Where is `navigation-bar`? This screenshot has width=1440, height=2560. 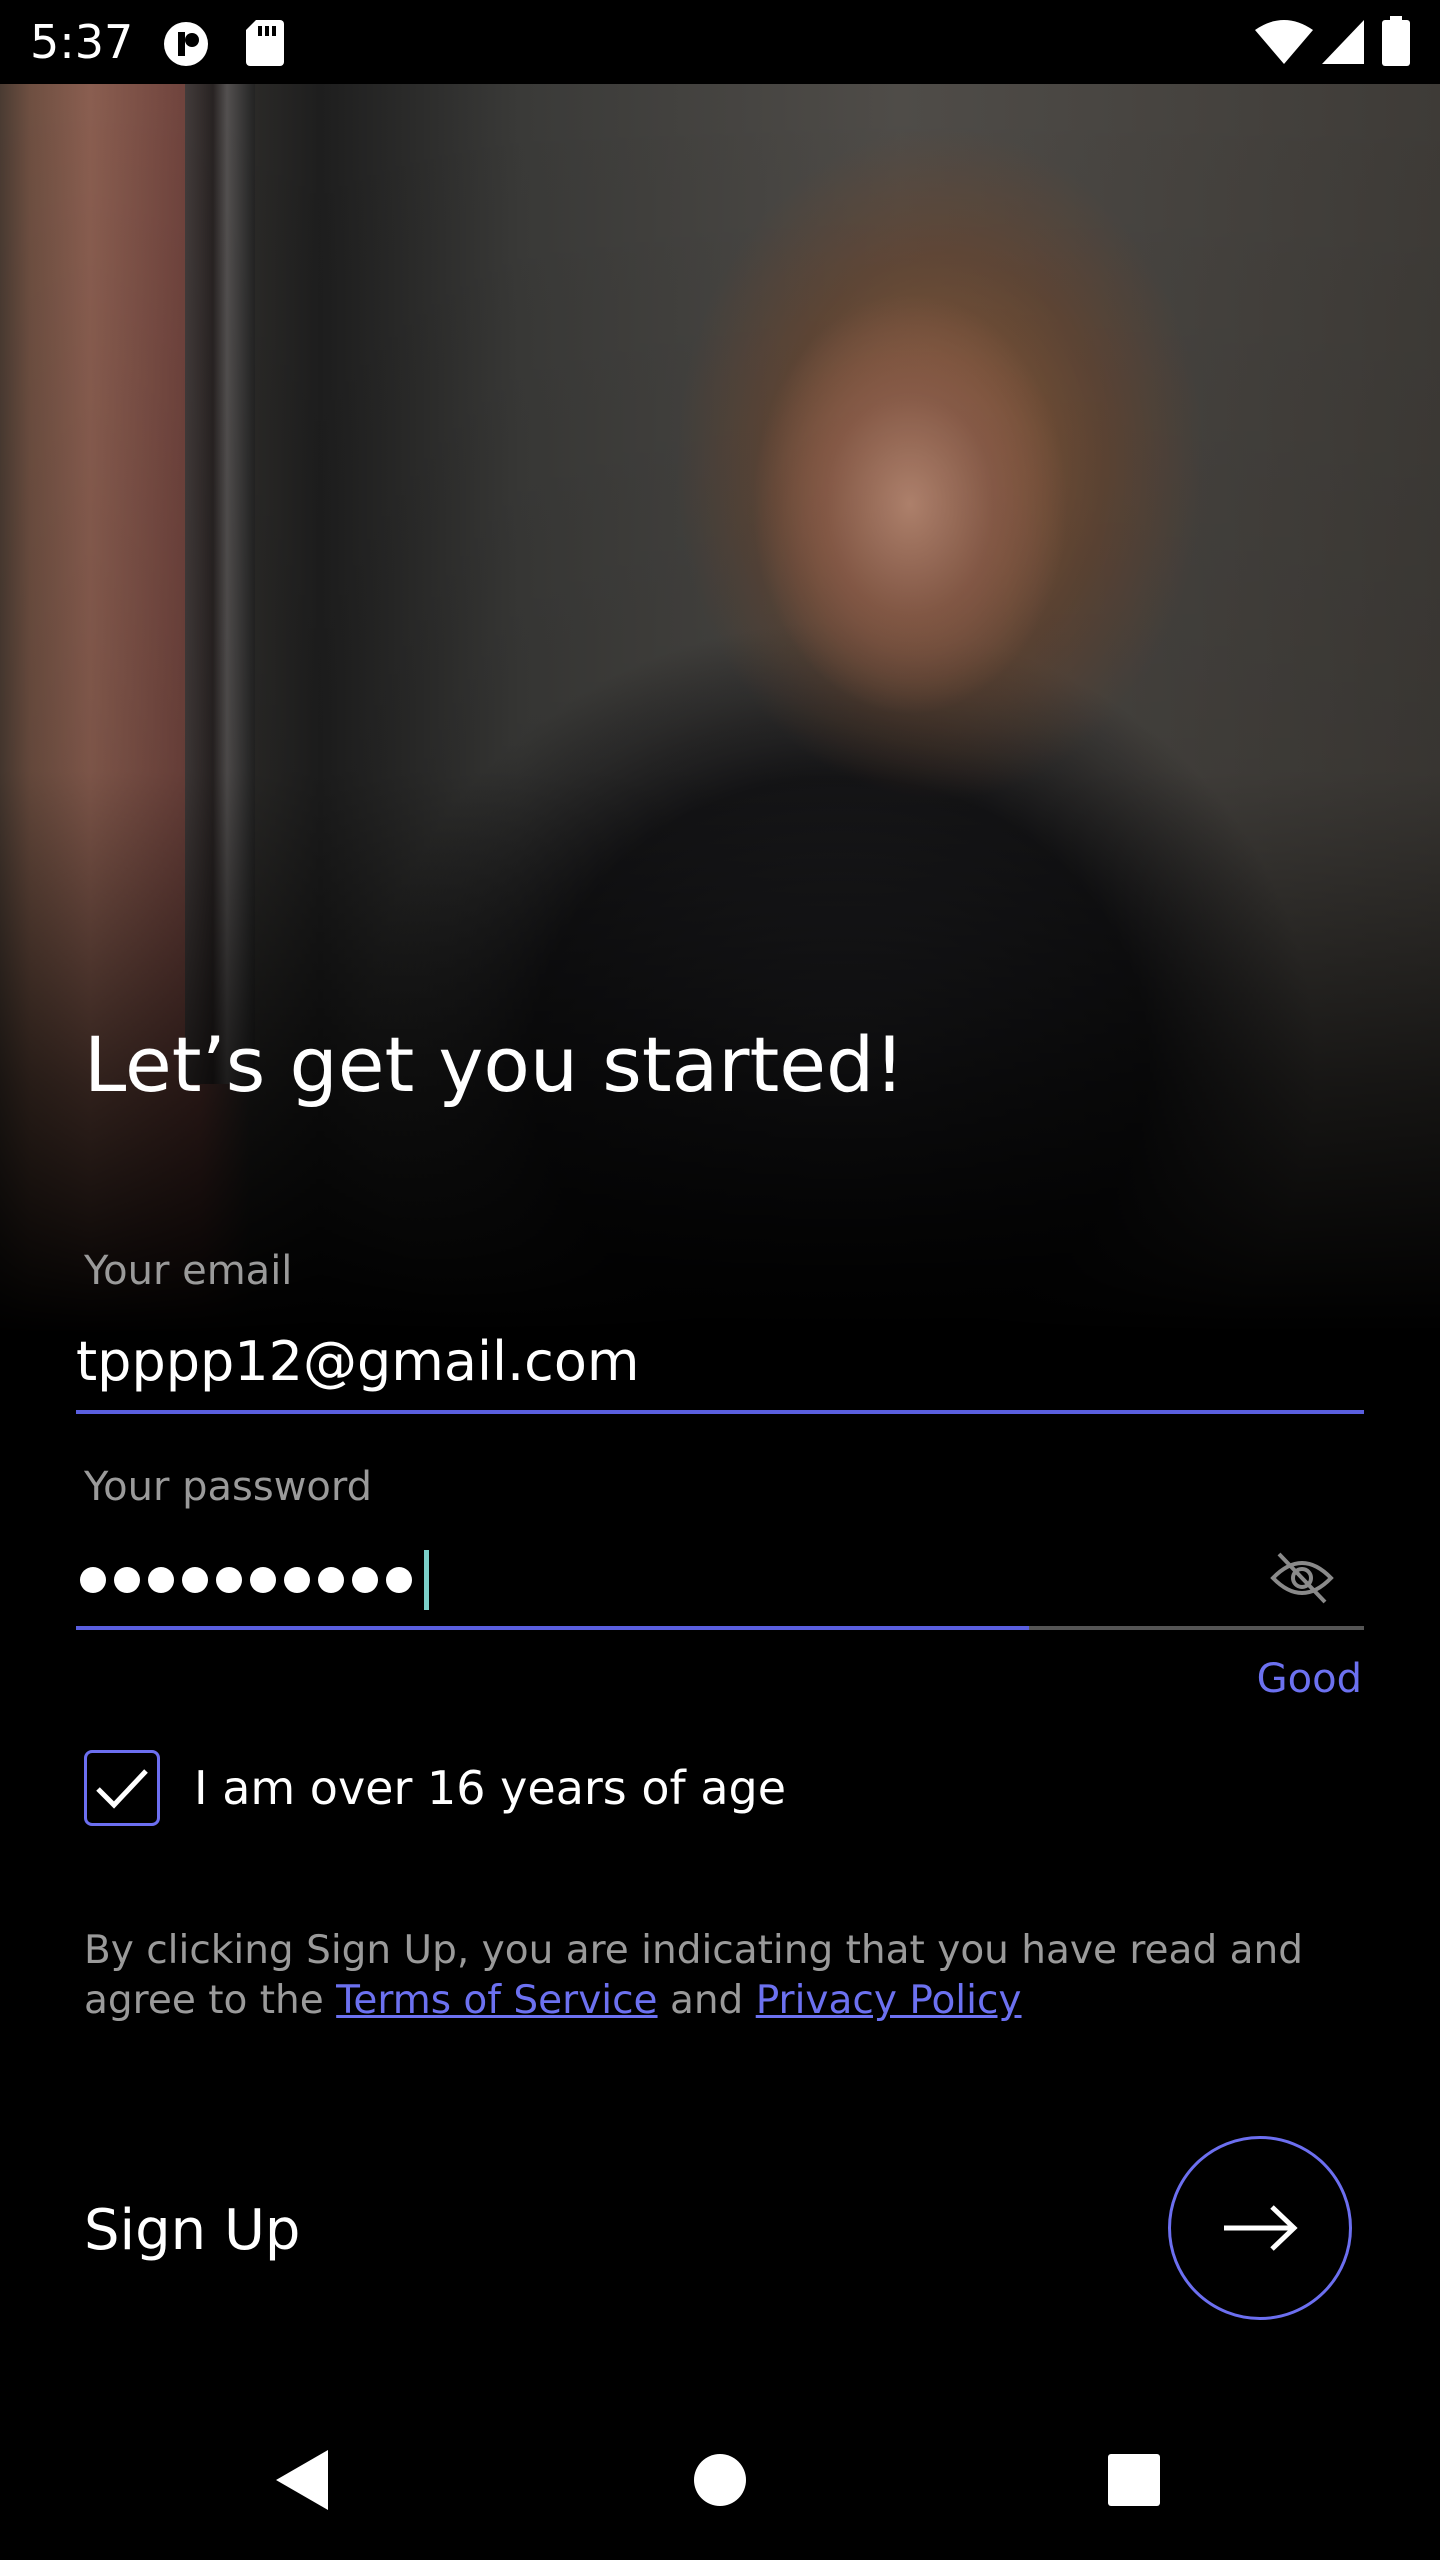 navigation-bar is located at coordinates (720, 2480).